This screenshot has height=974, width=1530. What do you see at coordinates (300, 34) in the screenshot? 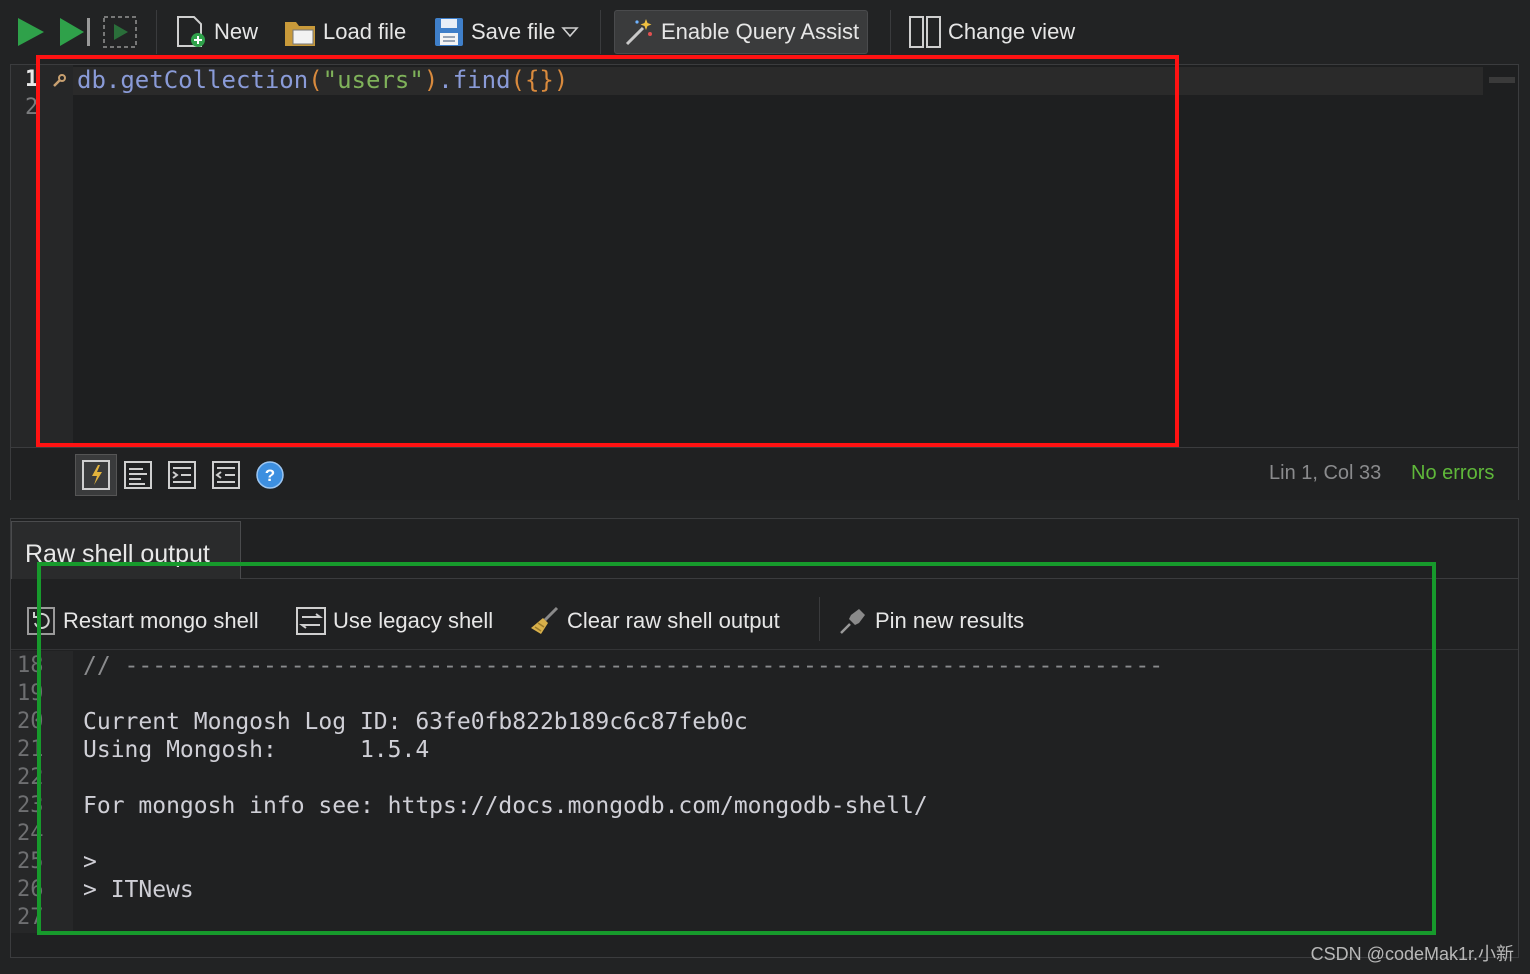
I see `folder-icon` at bounding box center [300, 34].